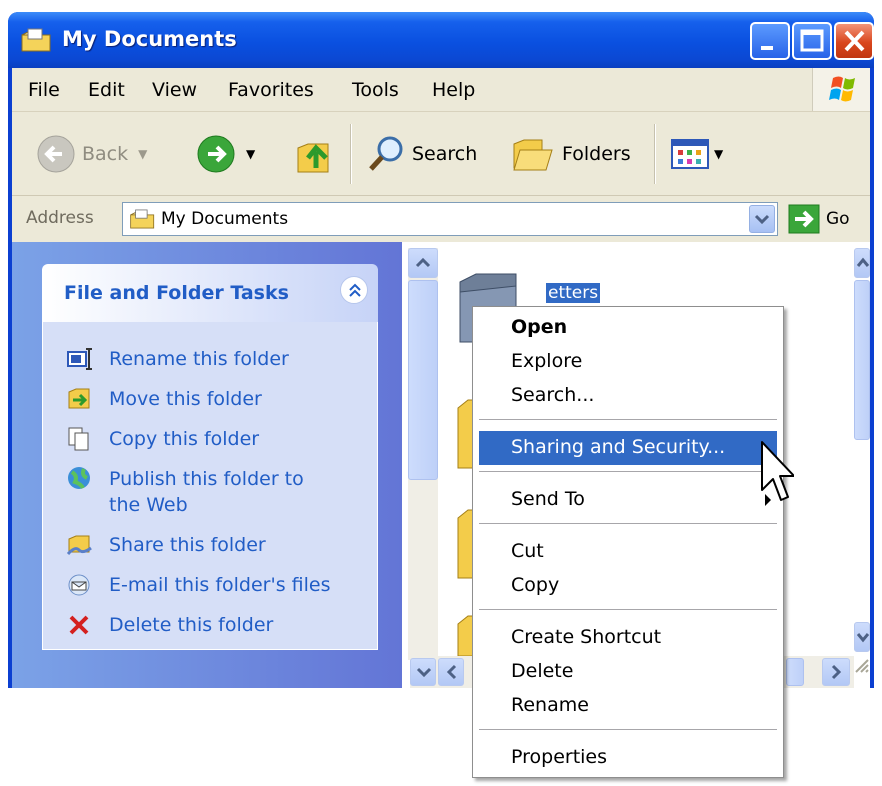 The height and width of the screenshot is (786, 882). Describe the element at coordinates (571, 154) in the screenshot. I see `folders-button: Folders` at that location.